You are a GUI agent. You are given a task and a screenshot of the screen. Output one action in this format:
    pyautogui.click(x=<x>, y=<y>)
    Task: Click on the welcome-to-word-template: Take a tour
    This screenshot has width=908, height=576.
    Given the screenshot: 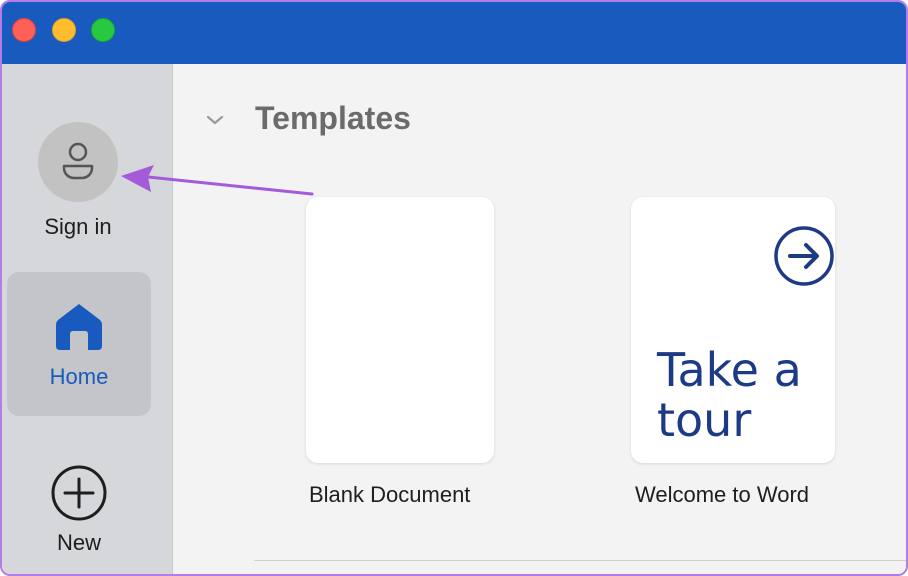 What is the action you would take?
    pyautogui.click(x=733, y=330)
    